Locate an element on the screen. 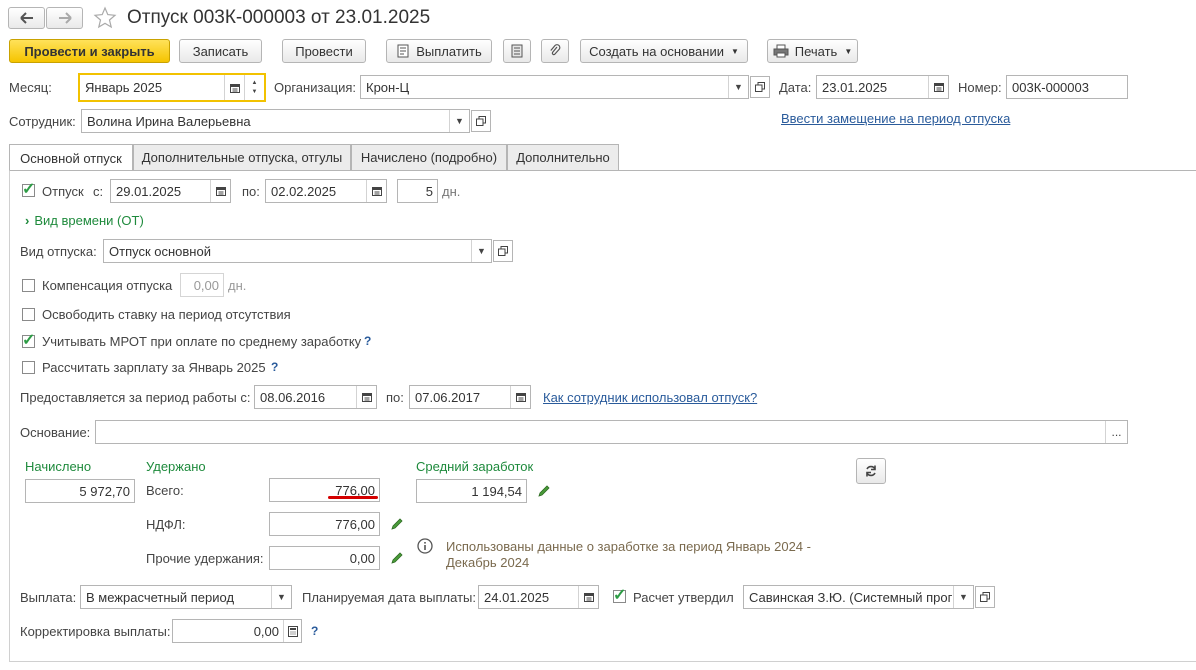 This screenshot has width=1196, height=670. org-label: Организация: is located at coordinates (315, 87).